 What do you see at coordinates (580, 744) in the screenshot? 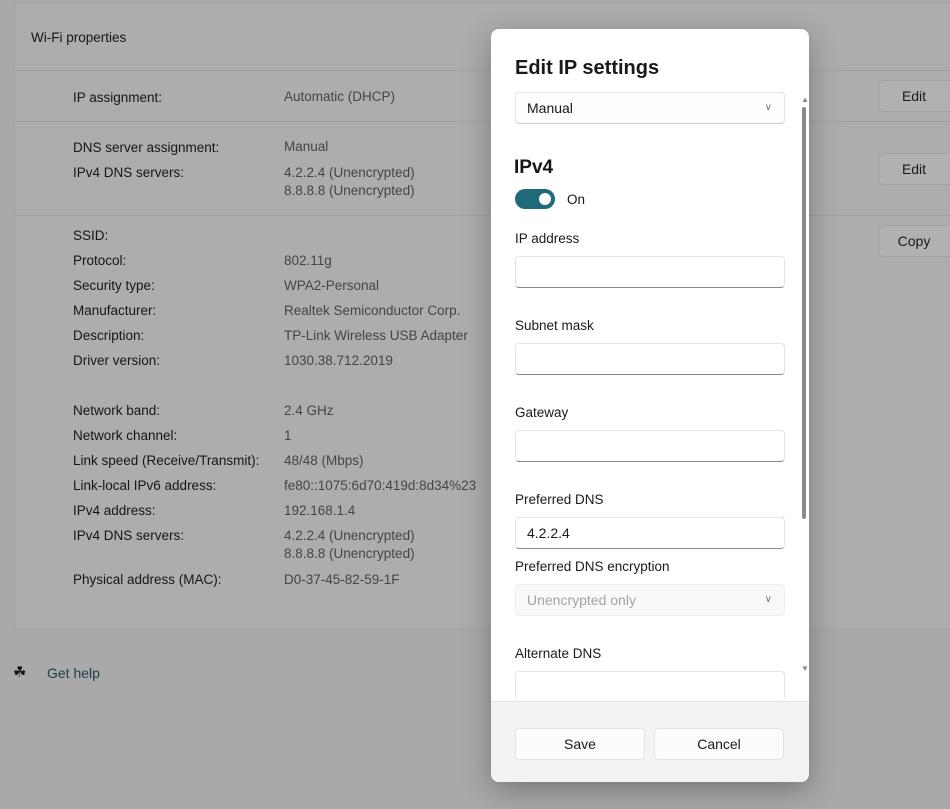
I see `save-button: Save` at bounding box center [580, 744].